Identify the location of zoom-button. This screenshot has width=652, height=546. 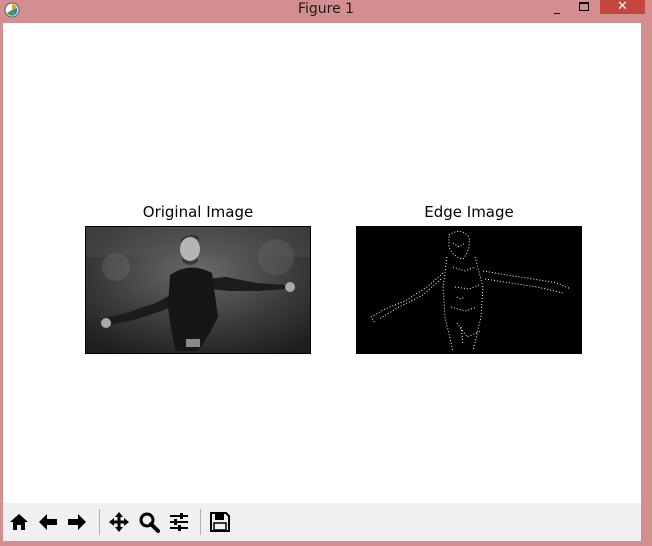
(149, 522).